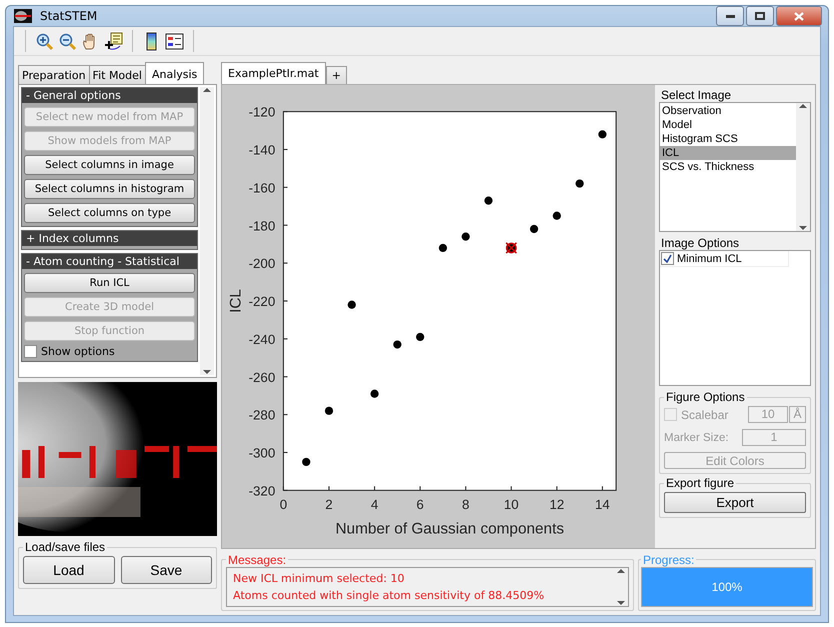  Describe the element at coordinates (709, 258) in the screenshot. I see `checkbox-label: Minimum ICL` at that location.